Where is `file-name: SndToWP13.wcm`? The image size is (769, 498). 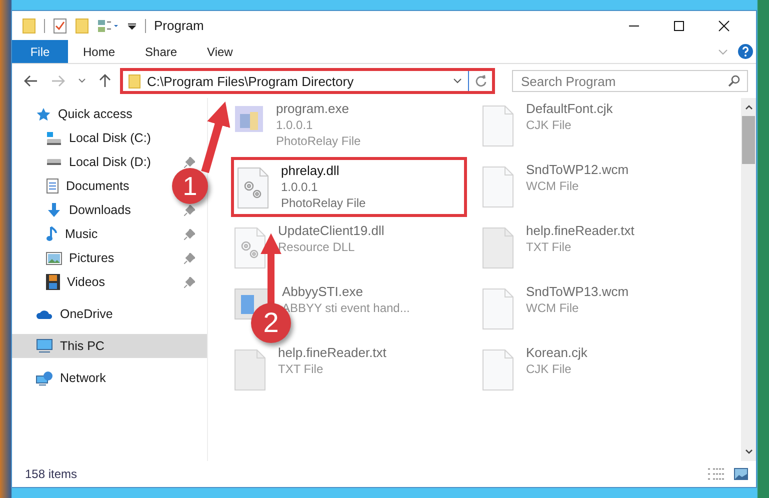 file-name: SndToWP13.wcm is located at coordinates (577, 292).